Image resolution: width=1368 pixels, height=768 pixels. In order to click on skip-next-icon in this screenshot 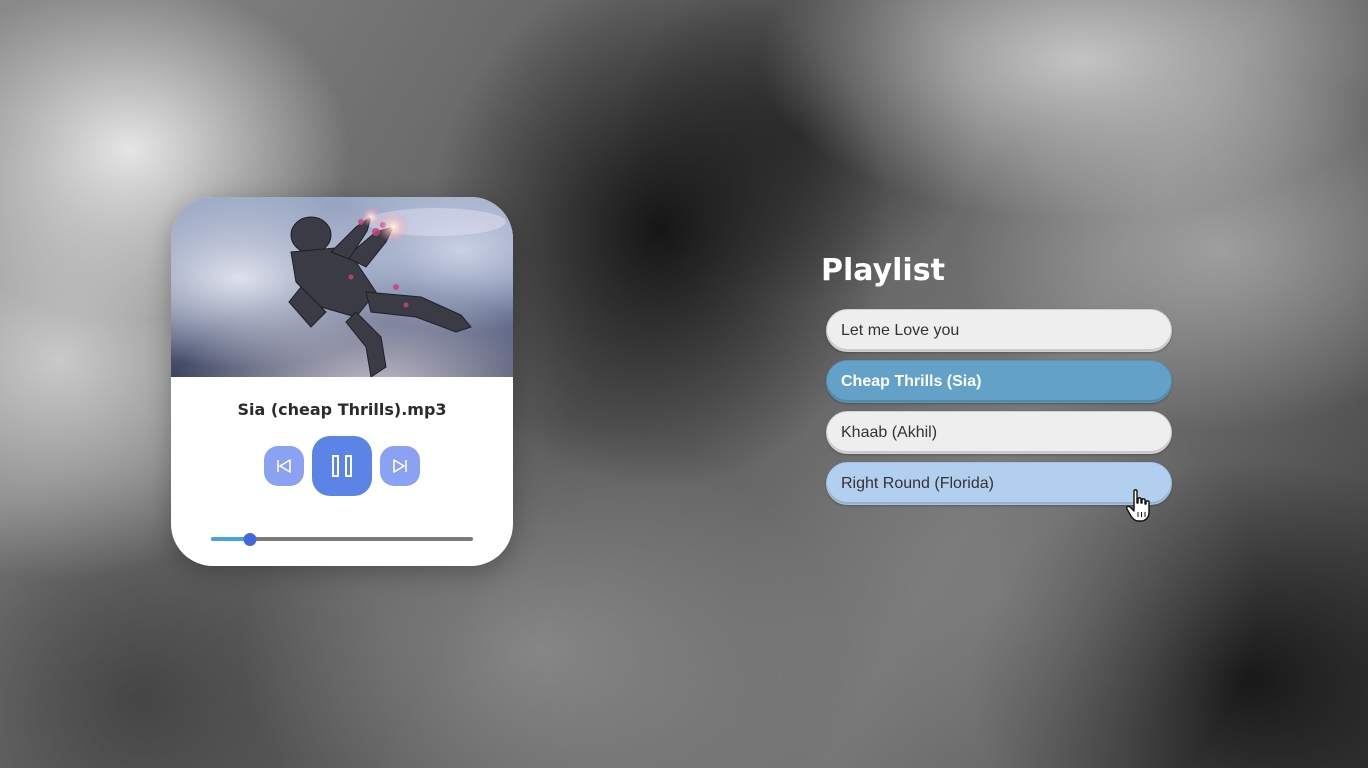, I will do `click(400, 466)`.